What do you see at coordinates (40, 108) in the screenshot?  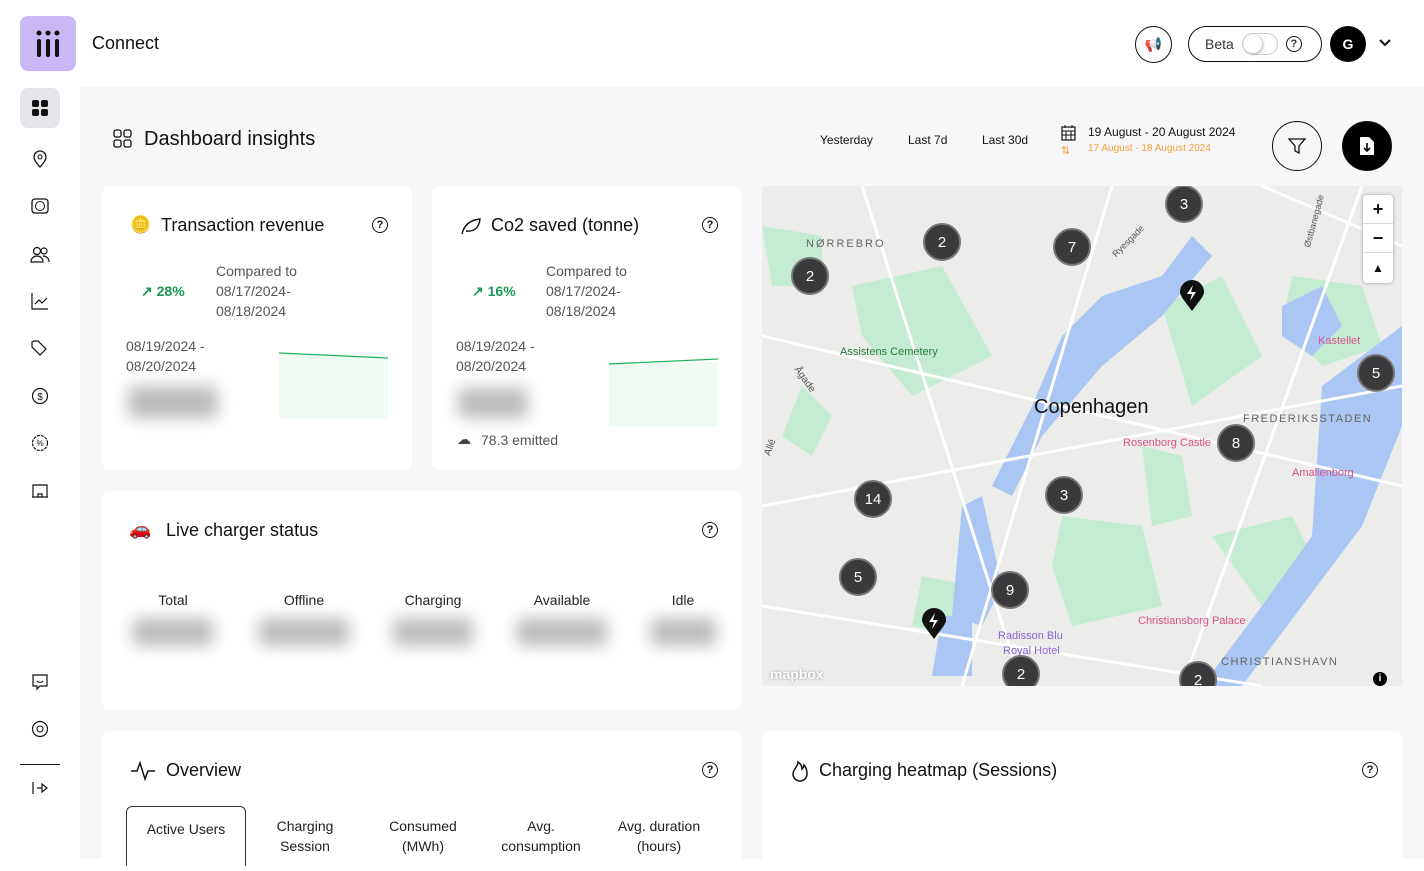 I see `sidebar-item-dashboard` at bounding box center [40, 108].